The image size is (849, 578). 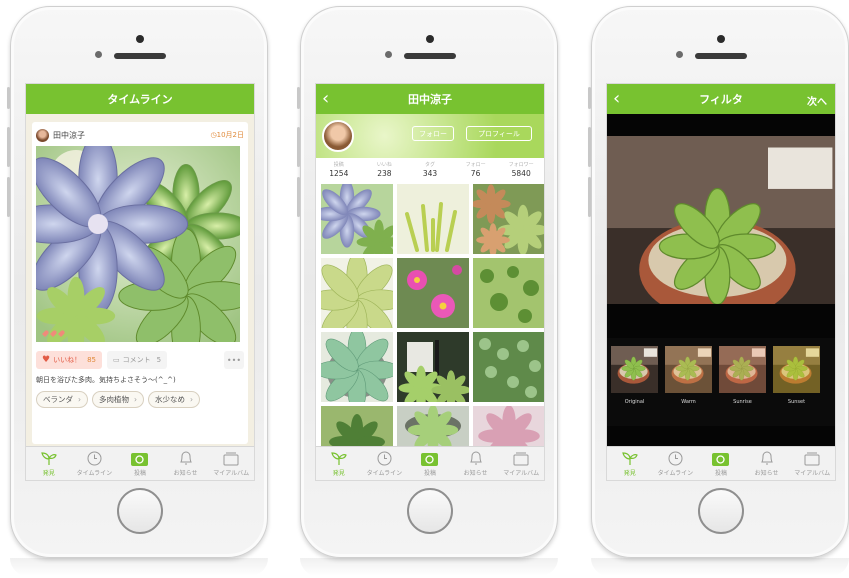 What do you see at coordinates (140, 135) in the screenshot?
I see `post-header: 田中涼子 ◷10月2日` at bounding box center [140, 135].